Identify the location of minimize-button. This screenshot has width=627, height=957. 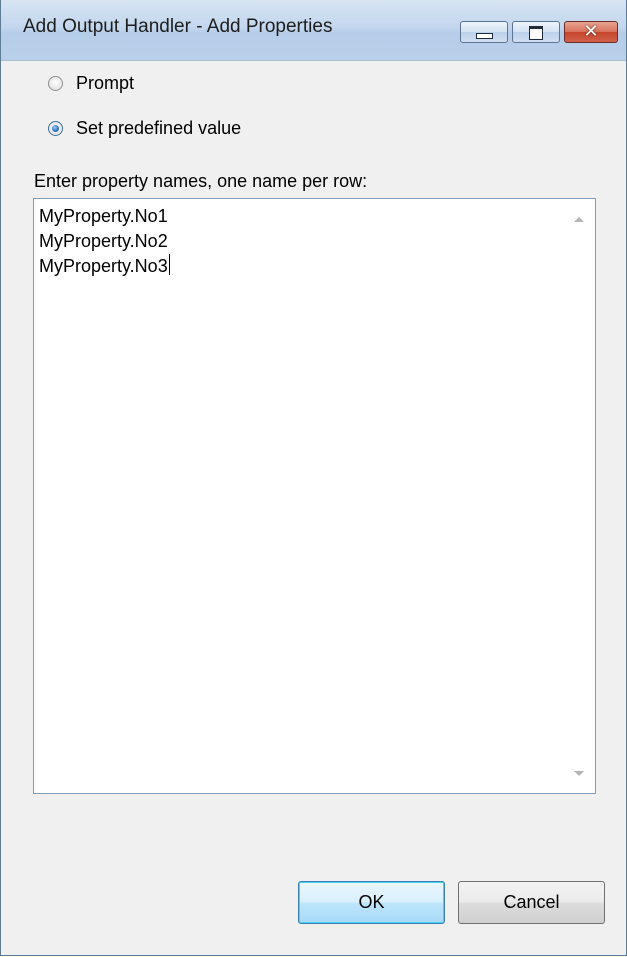
(484, 32).